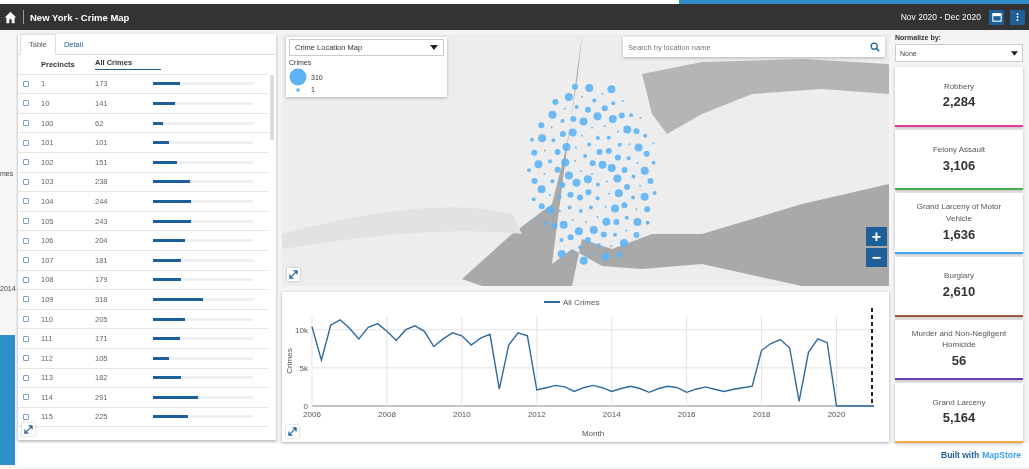  Describe the element at coordinates (876, 257) in the screenshot. I see `zoom-out-button: −` at that location.